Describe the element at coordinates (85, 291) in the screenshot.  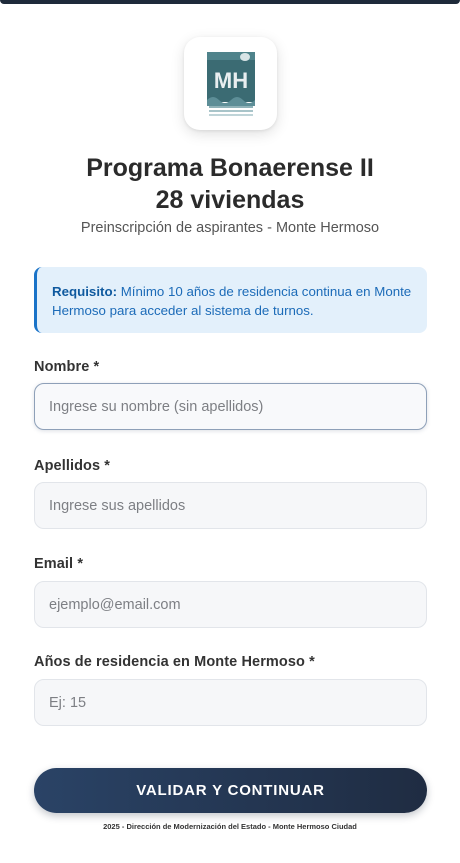
I see `notice-label: Requisito:` at that location.